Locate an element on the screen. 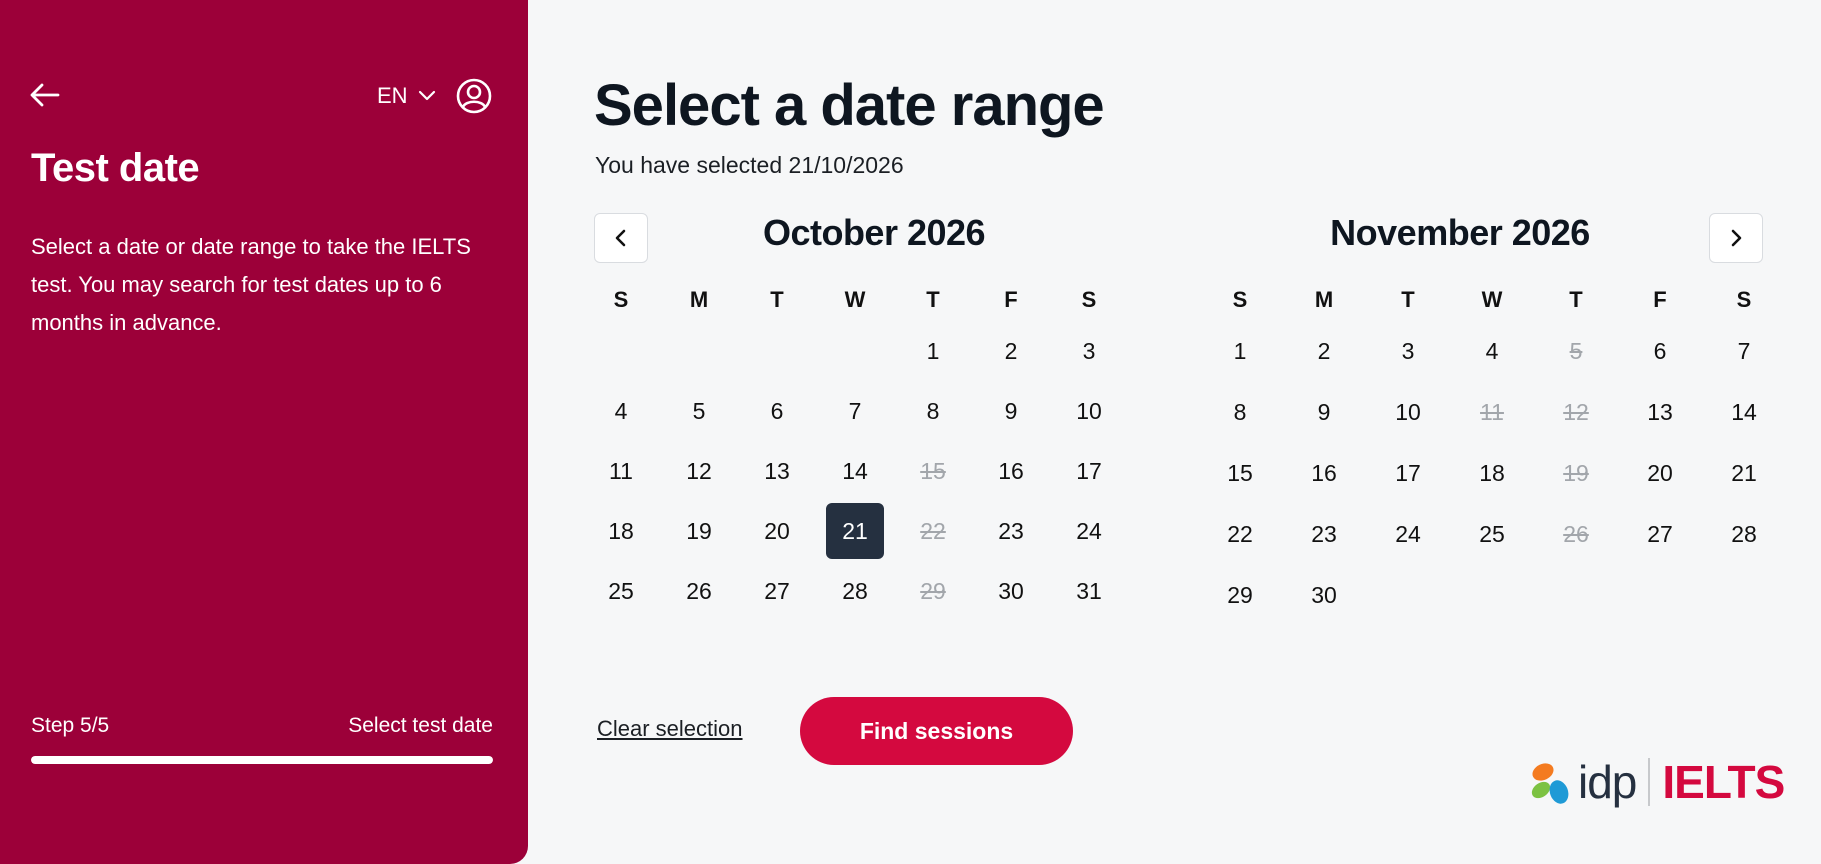 Image resolution: width=1821 pixels, height=864 pixels. calendar-day: 21 is located at coordinates (1744, 473).